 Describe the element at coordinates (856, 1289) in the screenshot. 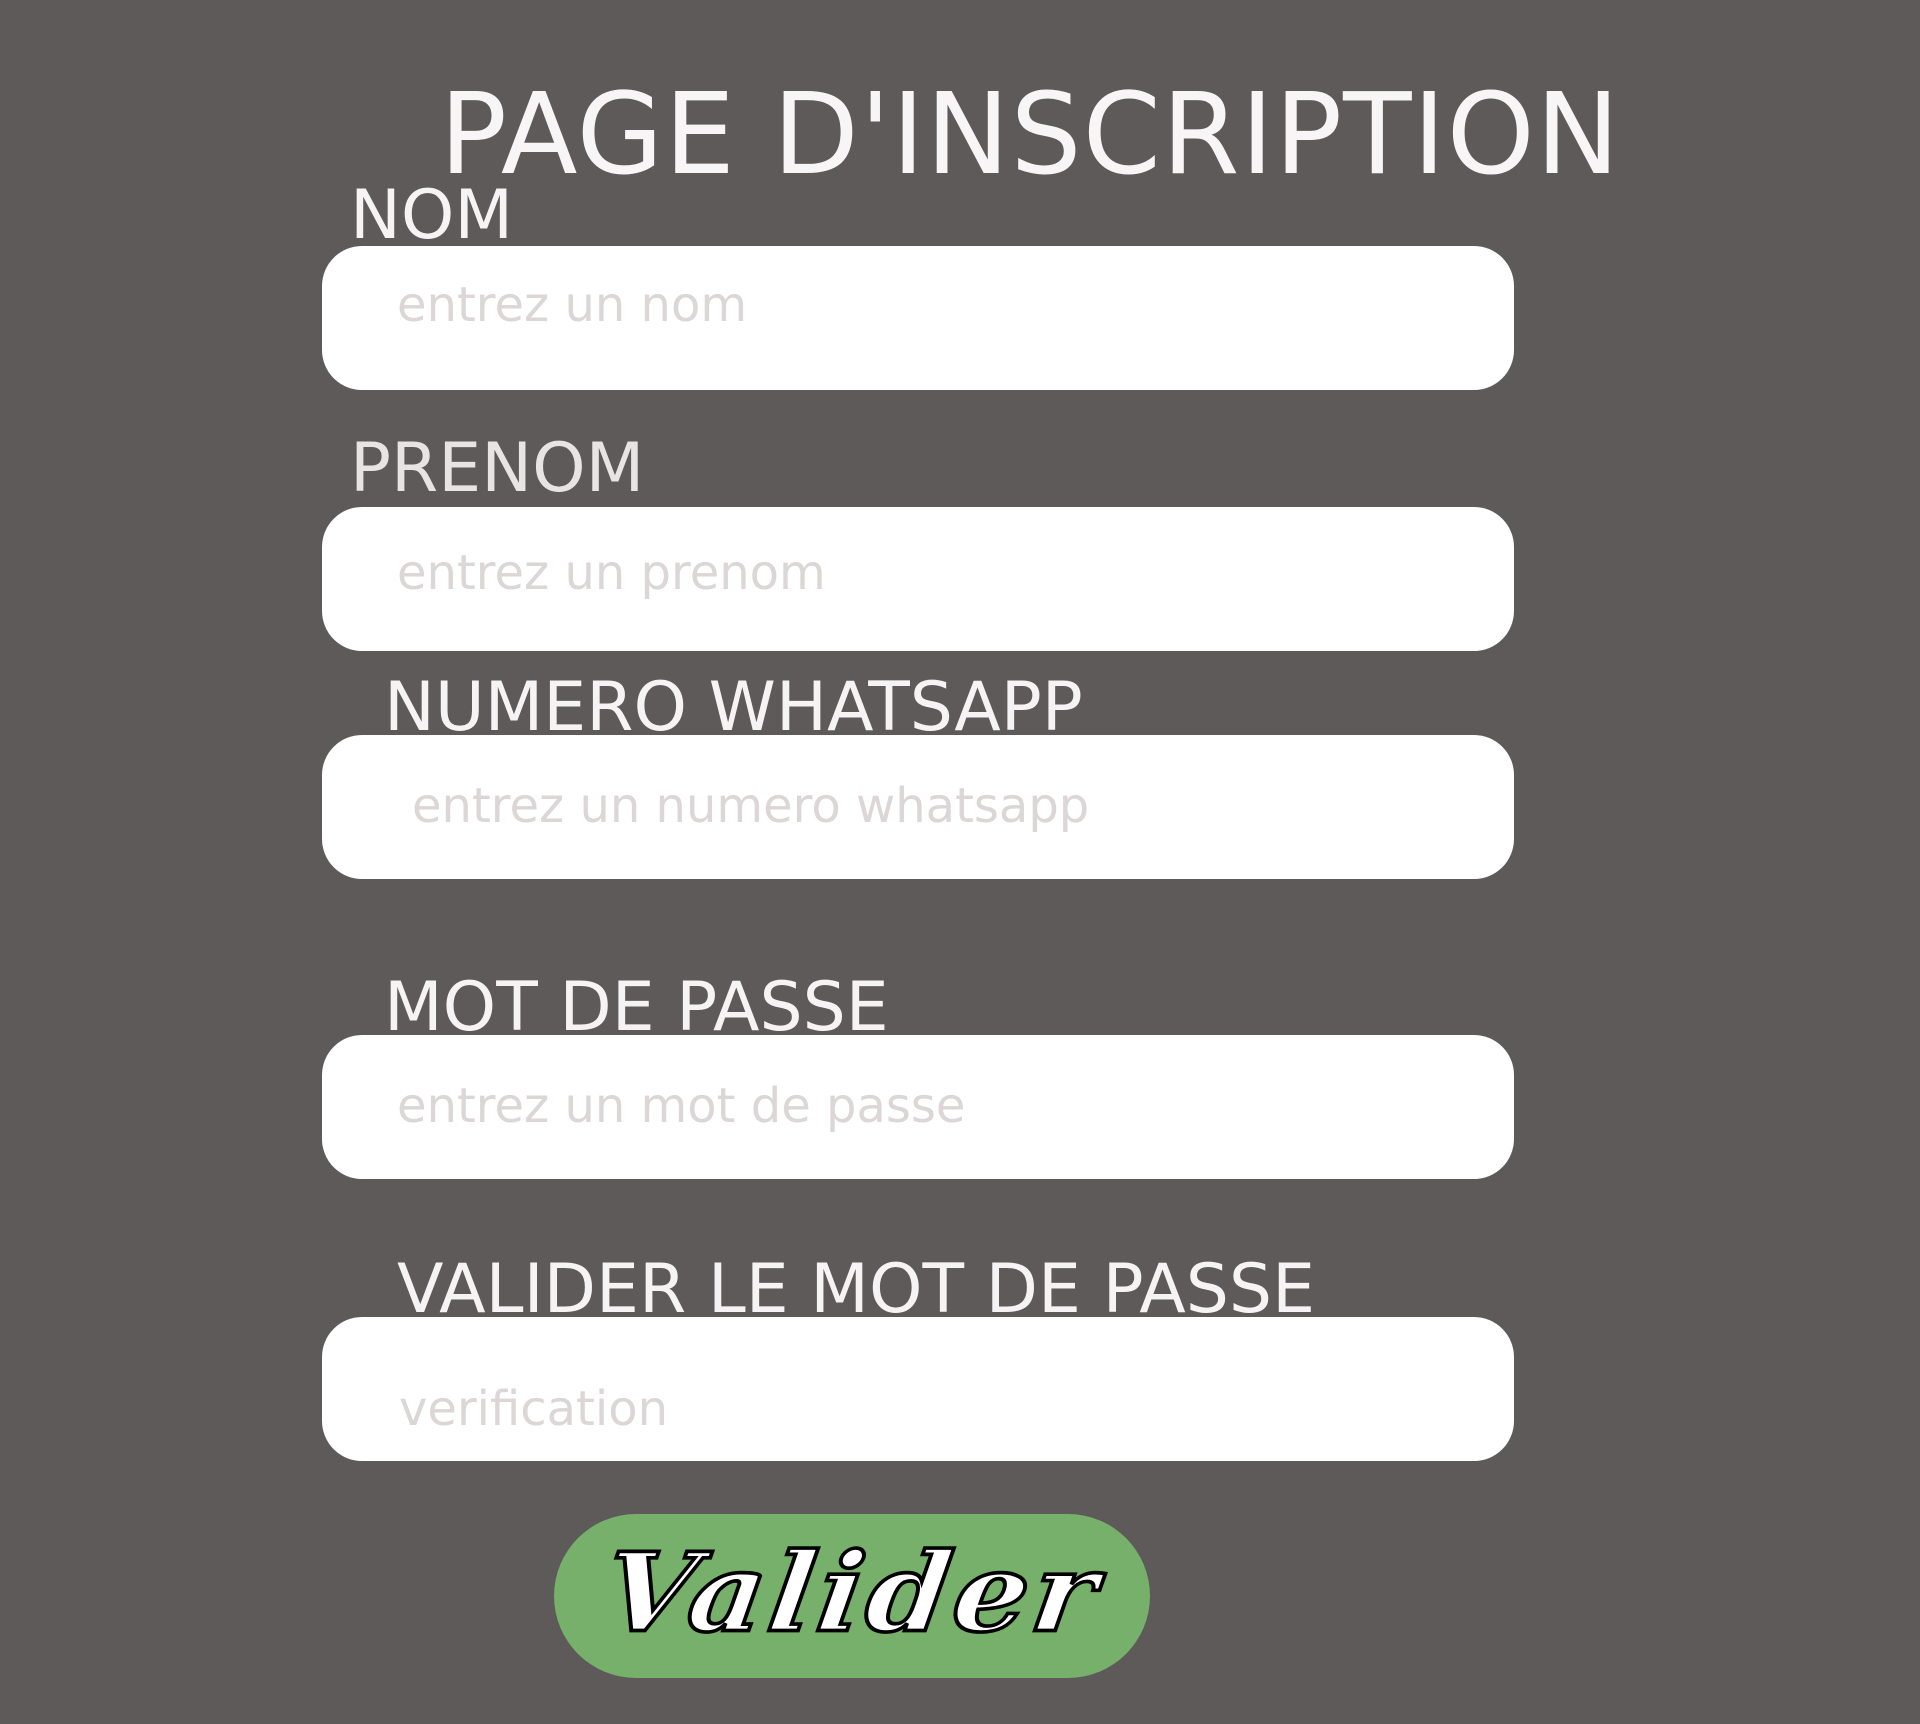

I see `confirm-password-label: VALIDER LE MOT DE PASSE` at that location.